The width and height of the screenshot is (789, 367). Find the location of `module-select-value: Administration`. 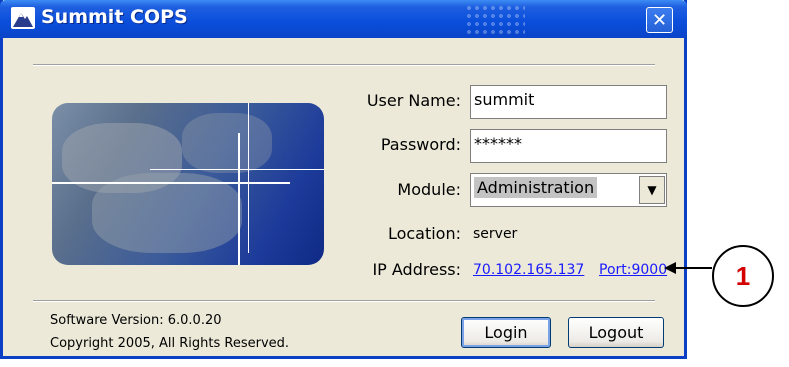

module-select-value: Administration is located at coordinates (536, 187).